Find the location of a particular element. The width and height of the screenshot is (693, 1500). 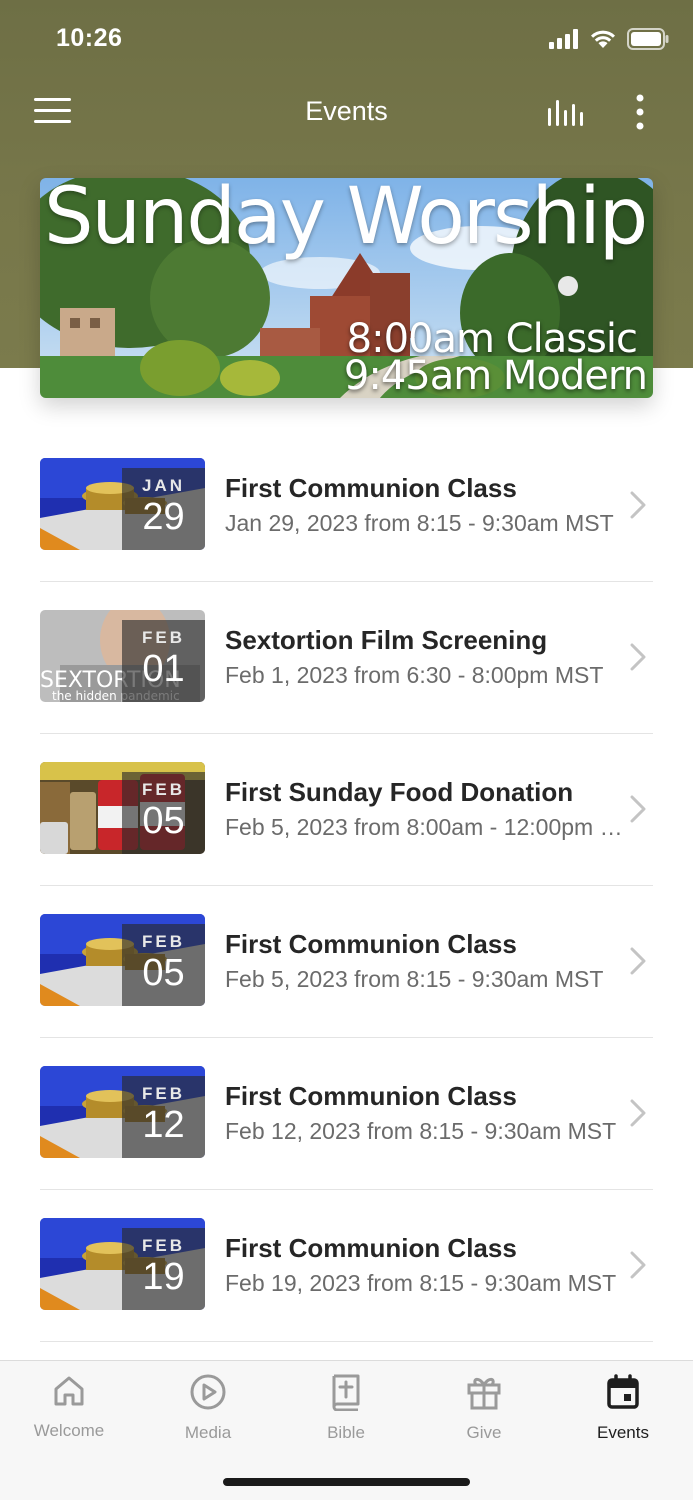

wifi-icon is located at coordinates (603, 39).